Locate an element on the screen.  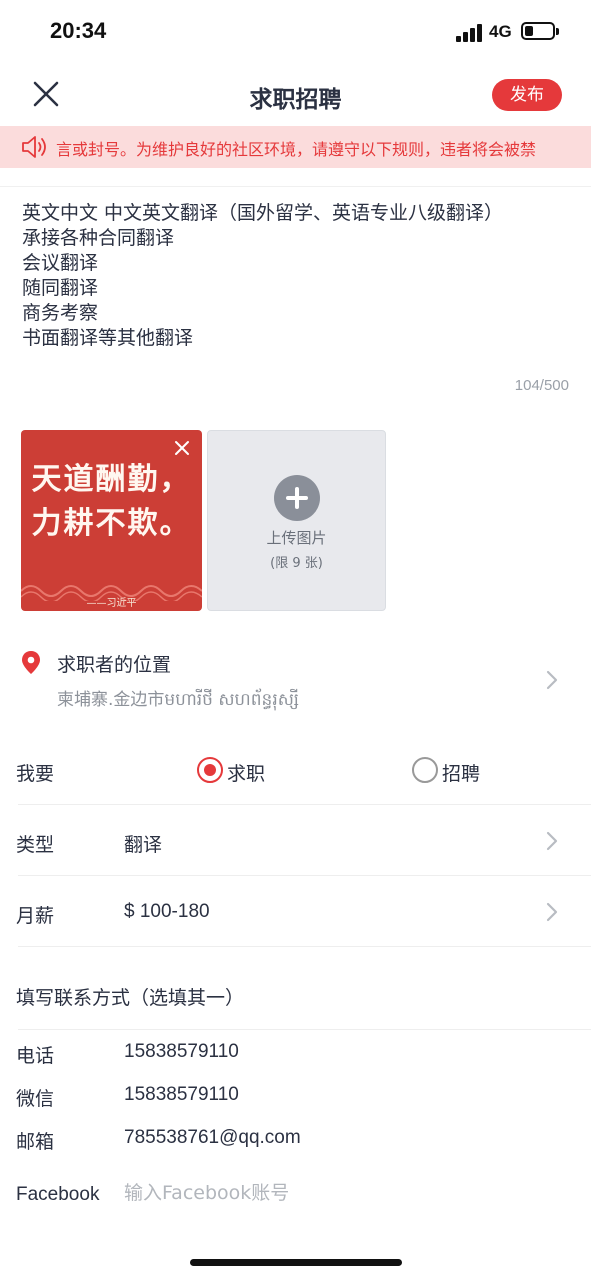
salary-row: 月薪 $ 100-180 is located at coordinates (295, 912).